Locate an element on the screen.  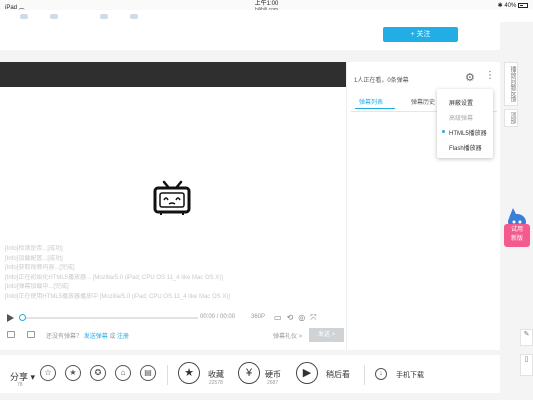
try-new-version-button: 试用 新版 is located at coordinates (517, 235).